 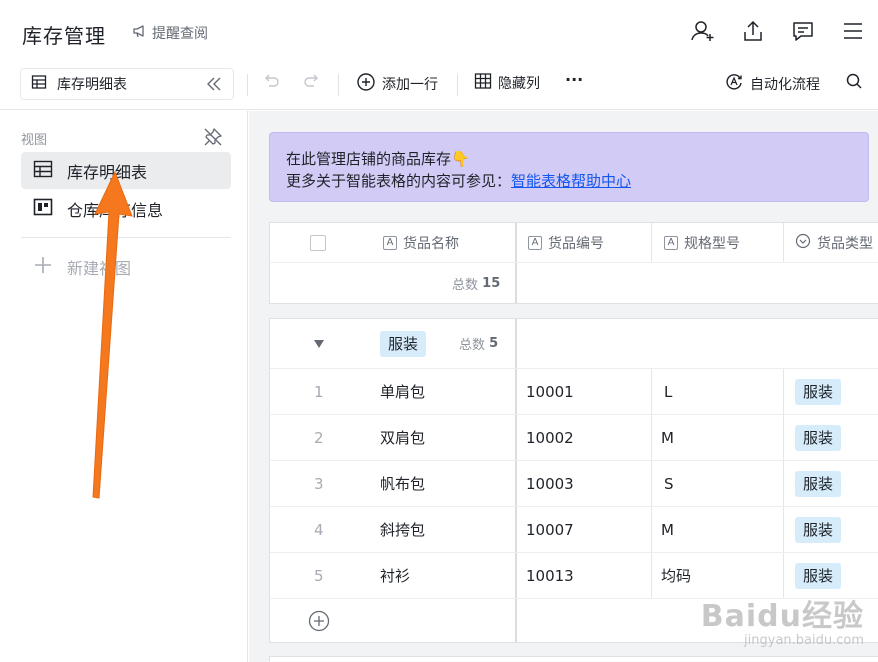 What do you see at coordinates (99, 268) in the screenshot?
I see `new-view-label: 新建视图` at bounding box center [99, 268].